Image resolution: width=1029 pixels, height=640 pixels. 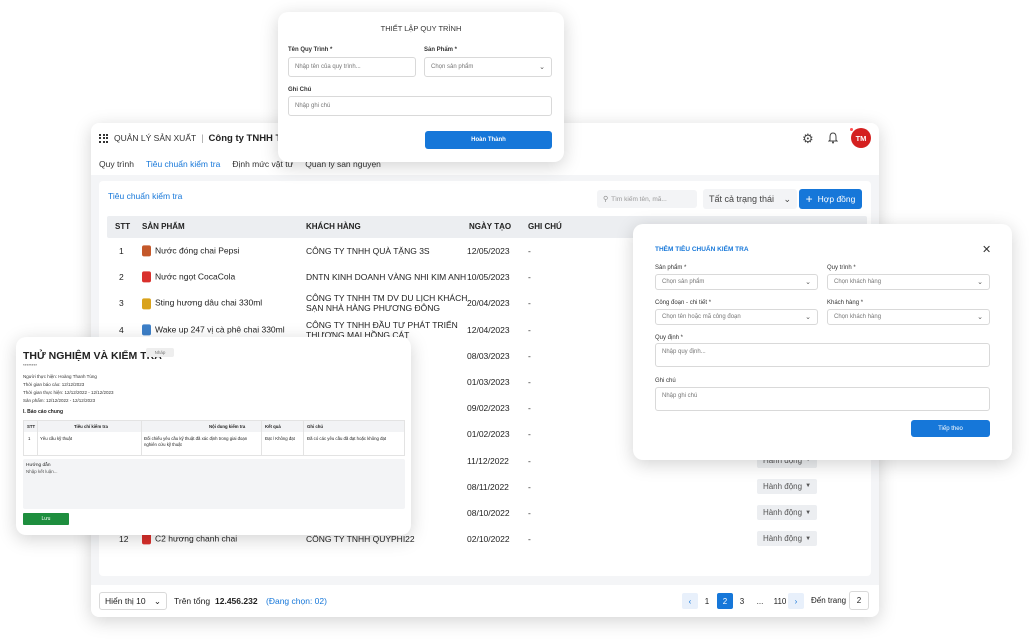 I want to click on customer-label: Khách hàng *, so click(x=845, y=303).